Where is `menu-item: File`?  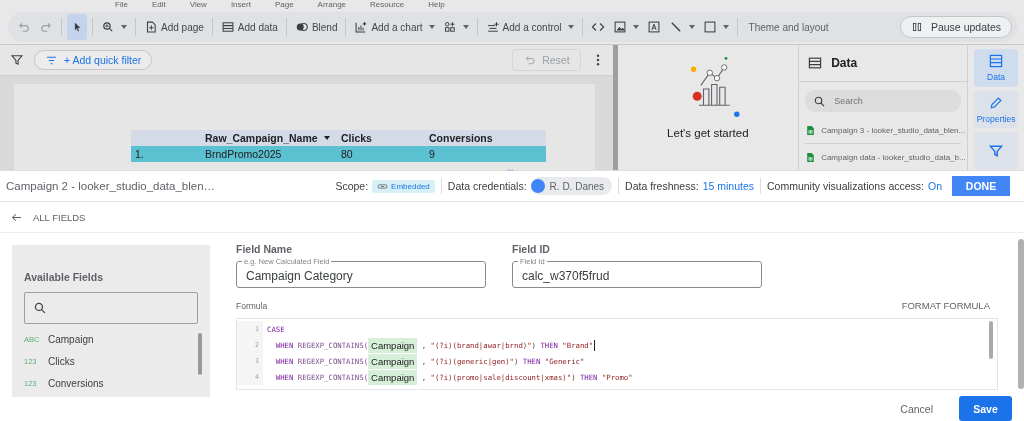 menu-item: File is located at coordinates (121, 4).